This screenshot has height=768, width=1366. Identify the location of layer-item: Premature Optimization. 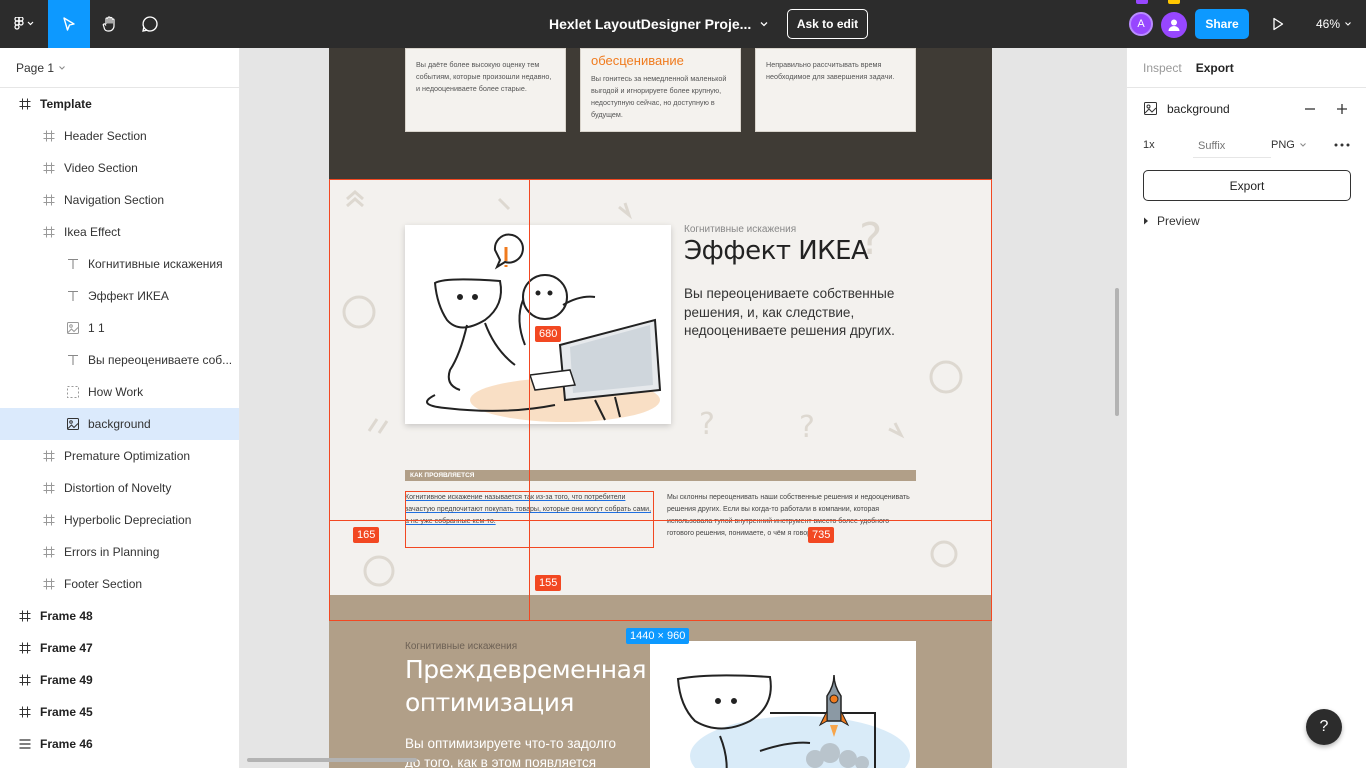
(119, 456).